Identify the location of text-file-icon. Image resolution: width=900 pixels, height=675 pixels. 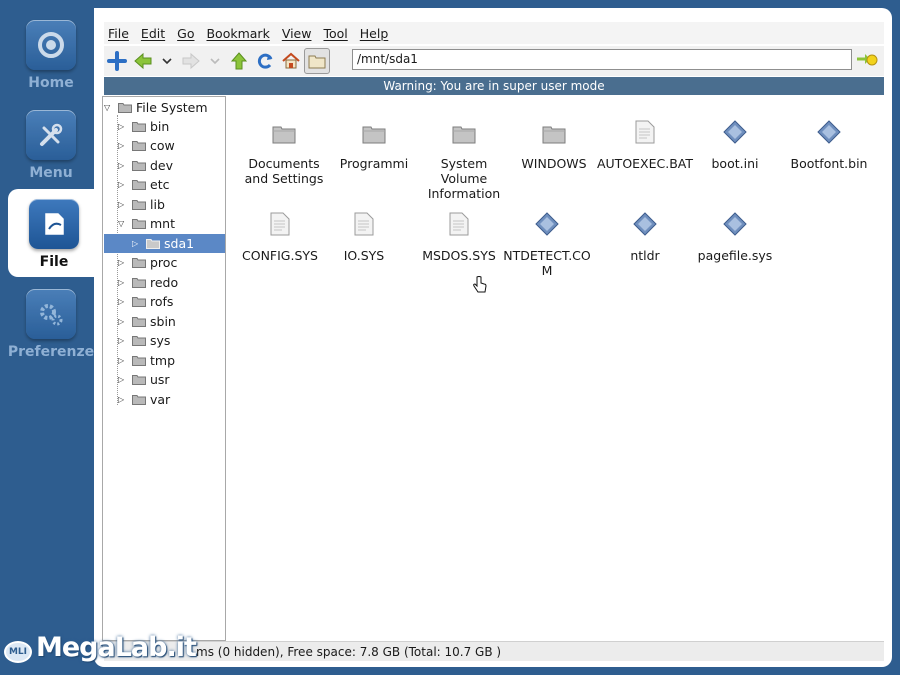
(280, 221).